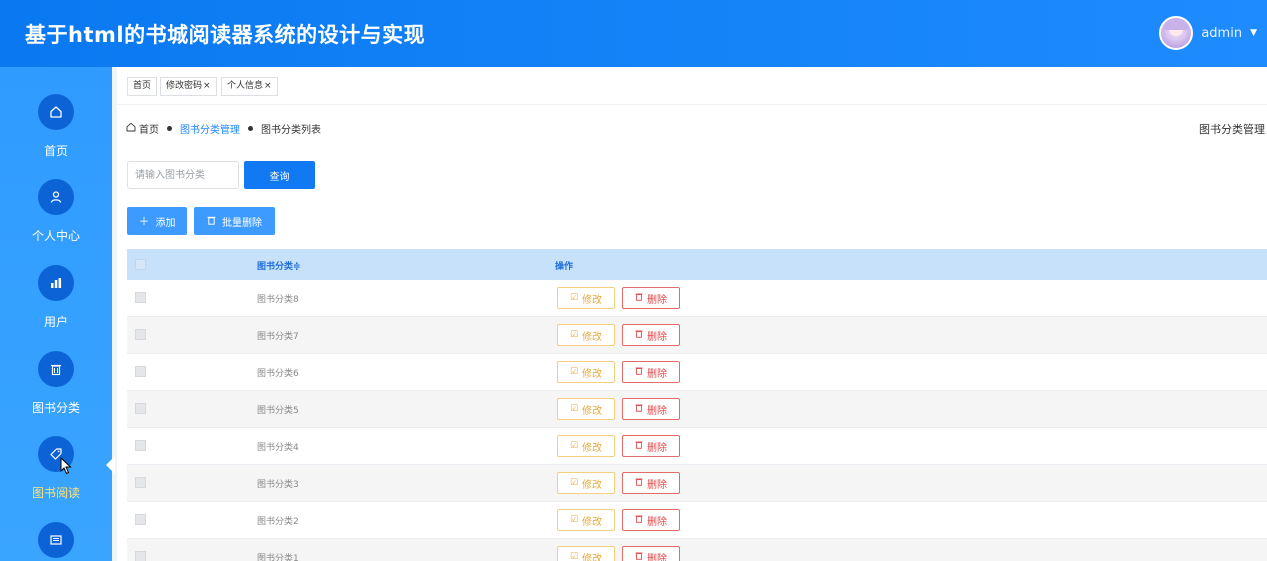 This screenshot has height=561, width=1267. I want to click on page-title: 图书分类管理, so click(1232, 129).